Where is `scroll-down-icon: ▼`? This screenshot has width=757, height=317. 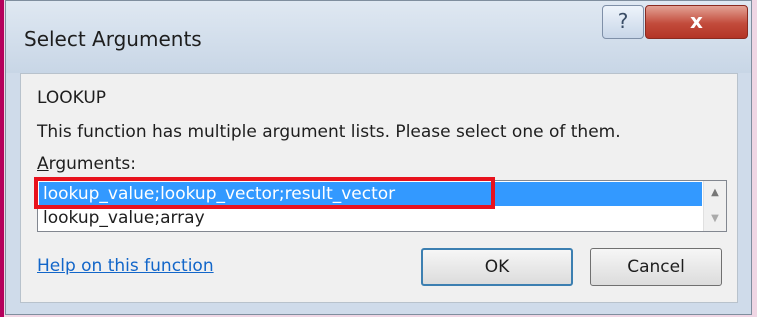 scroll-down-icon: ▼ is located at coordinates (715, 219).